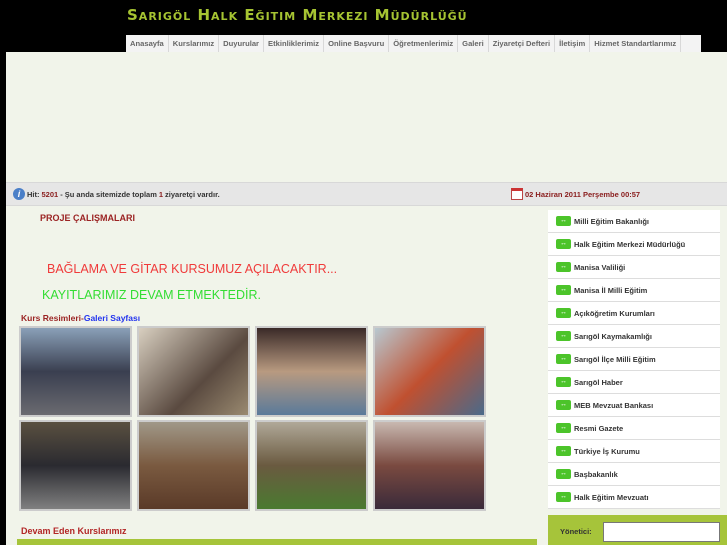 The width and height of the screenshot is (727, 545). Describe the element at coordinates (161, 194) in the screenshot. I see `visitor-count: 1` at that location.